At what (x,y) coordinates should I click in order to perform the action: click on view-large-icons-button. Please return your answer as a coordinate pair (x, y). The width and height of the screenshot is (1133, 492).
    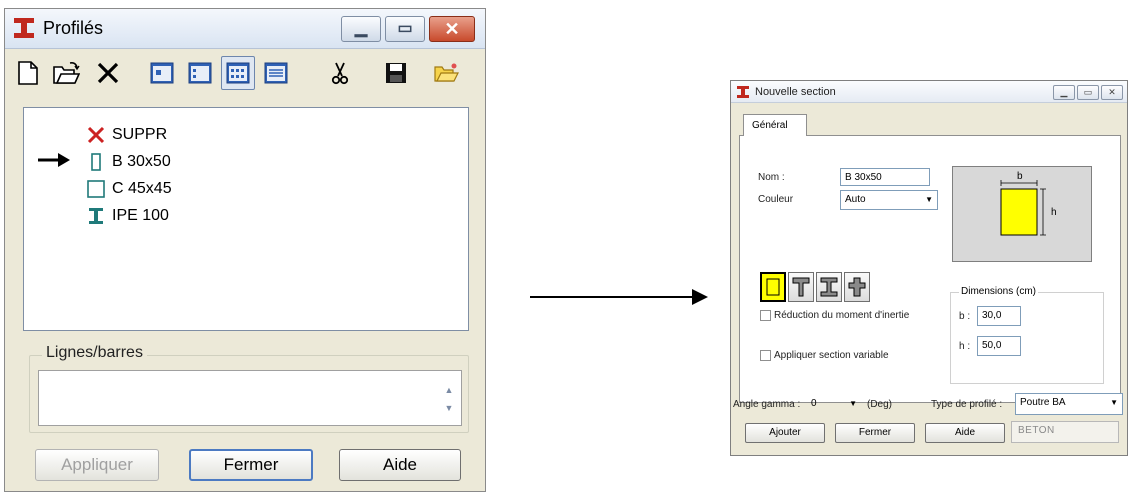
    Looking at the image, I should click on (162, 73).